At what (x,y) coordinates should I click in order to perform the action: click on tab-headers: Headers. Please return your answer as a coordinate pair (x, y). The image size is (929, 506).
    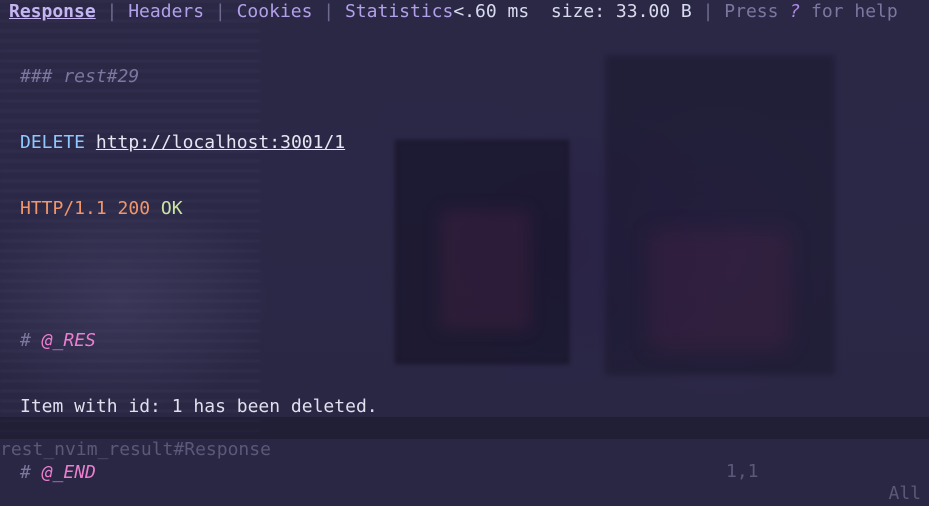
    Looking at the image, I should click on (166, 11).